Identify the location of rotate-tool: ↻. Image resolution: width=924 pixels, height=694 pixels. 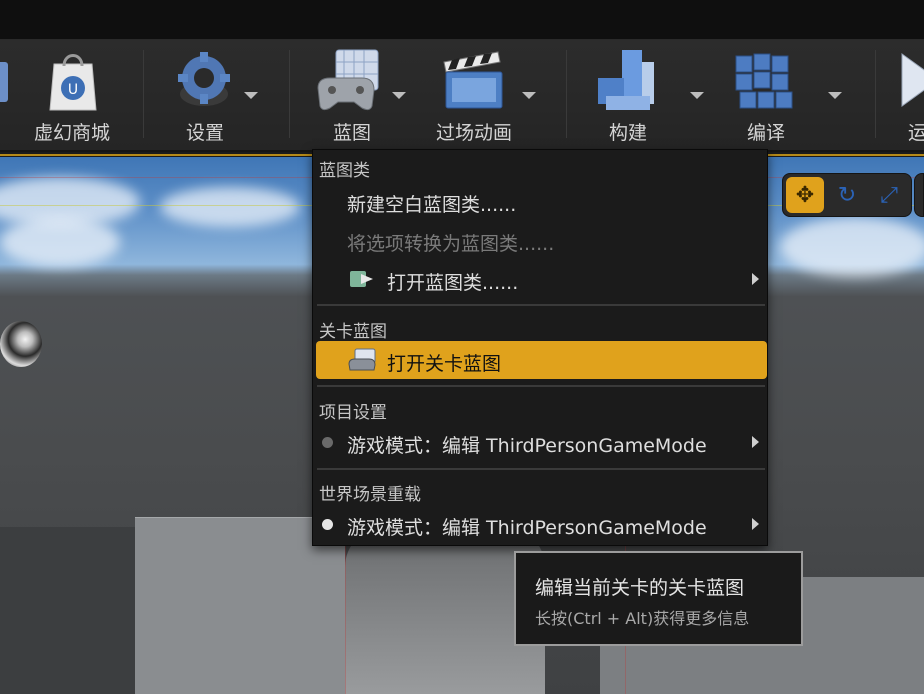
(847, 195).